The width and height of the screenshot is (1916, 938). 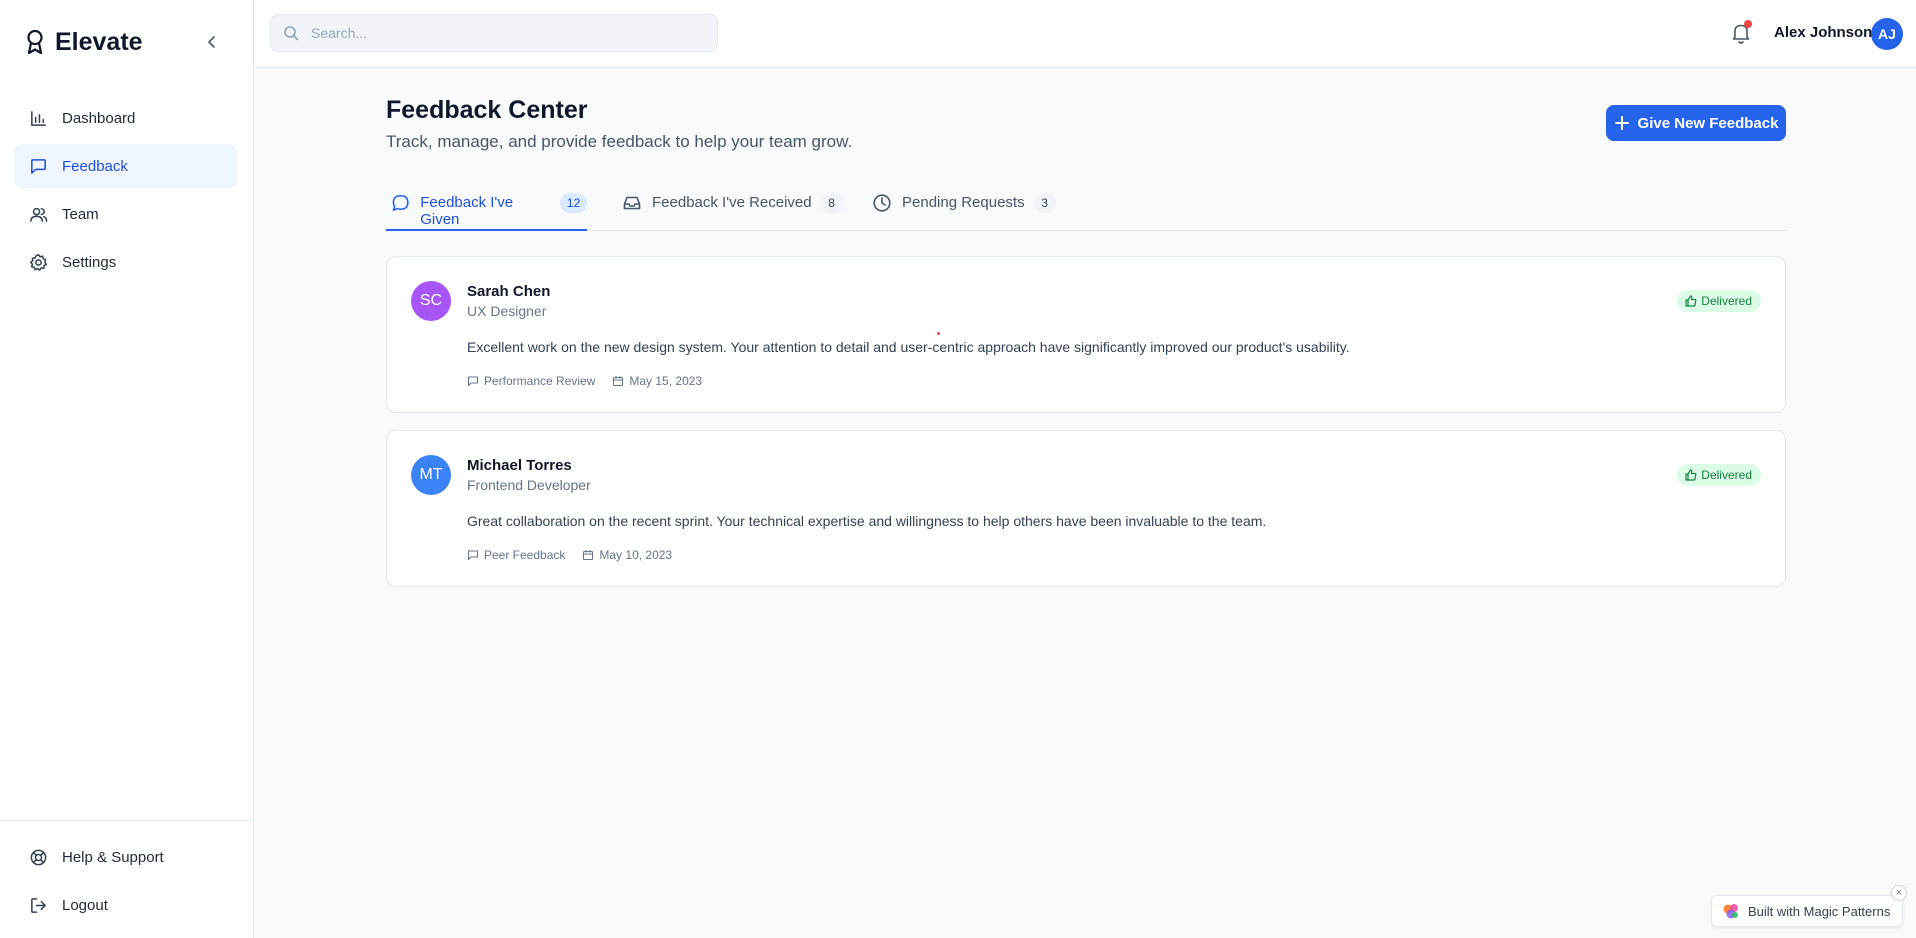 What do you see at coordinates (127, 905) in the screenshot?
I see `sidebar-item-logout: Logout` at bounding box center [127, 905].